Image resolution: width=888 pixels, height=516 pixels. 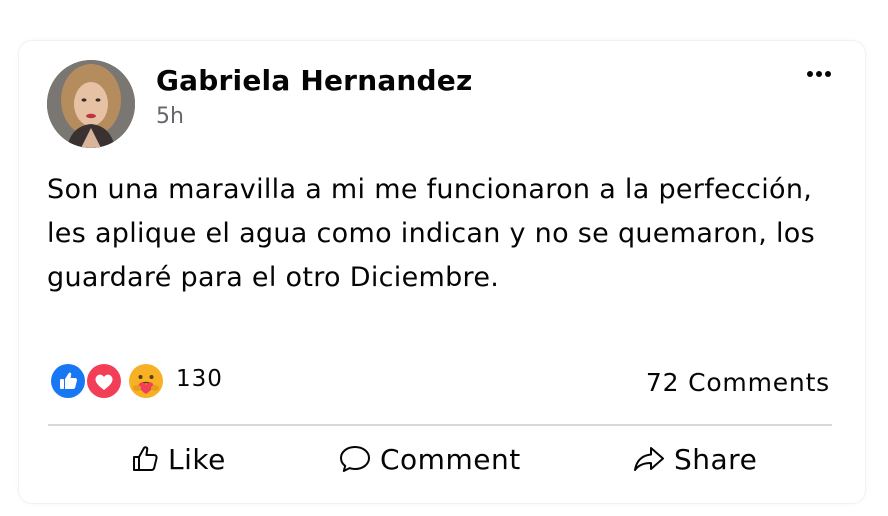 What do you see at coordinates (649, 459) in the screenshot?
I see `share-arrow-icon` at bounding box center [649, 459].